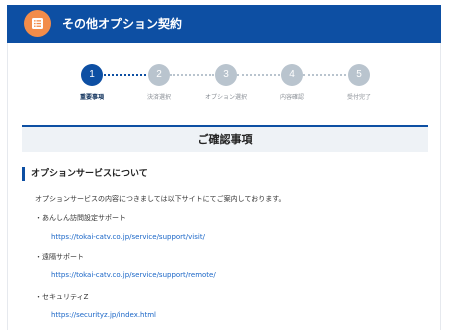 Image resolution: width=450 pixels, height=330 pixels. Describe the element at coordinates (37, 23) in the screenshot. I see `list-icon` at that location.